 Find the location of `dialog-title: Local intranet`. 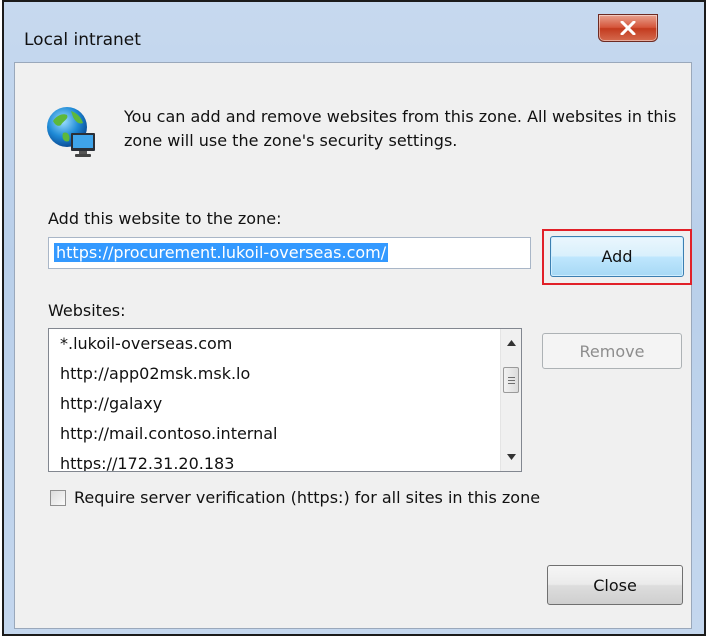

dialog-title: Local intranet is located at coordinates (82, 40).